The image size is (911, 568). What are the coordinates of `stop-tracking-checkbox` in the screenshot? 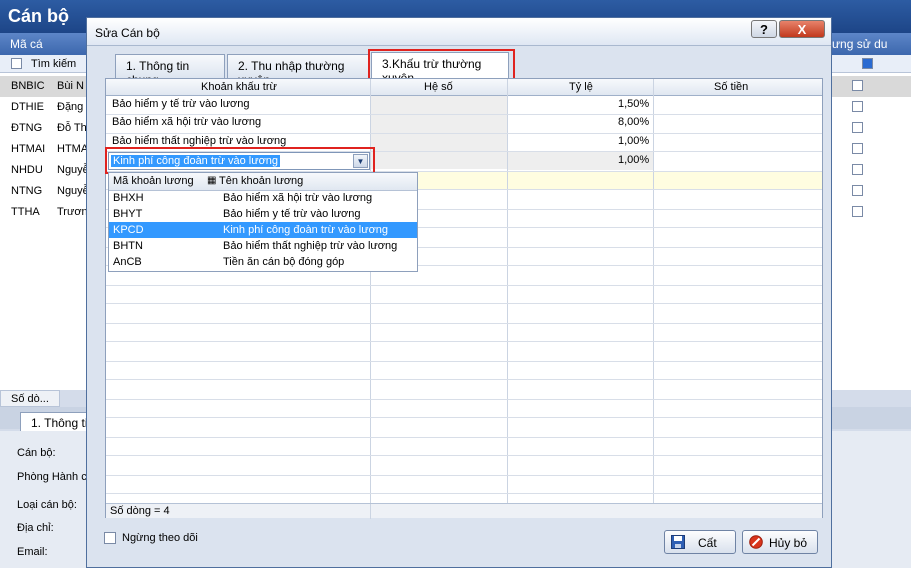 It's located at (110, 538).